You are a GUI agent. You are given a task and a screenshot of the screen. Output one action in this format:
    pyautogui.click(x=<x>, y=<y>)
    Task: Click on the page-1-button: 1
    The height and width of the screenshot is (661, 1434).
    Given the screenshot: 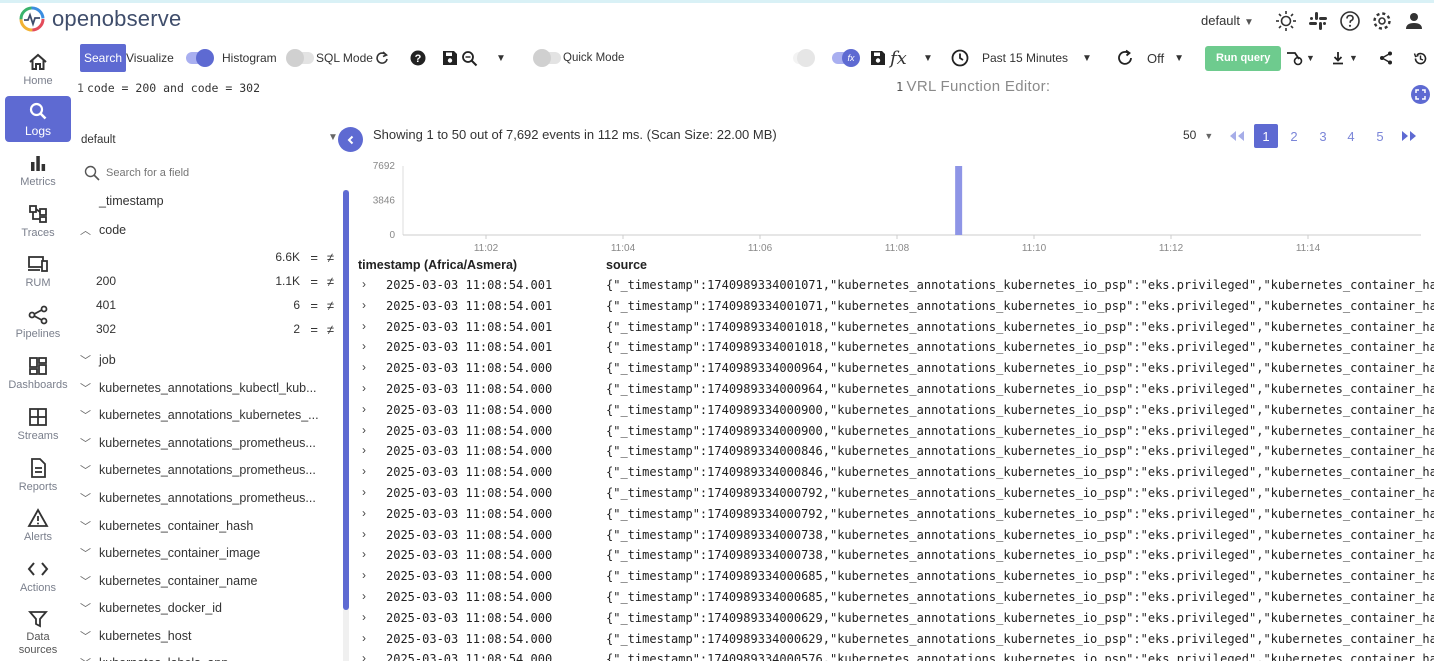 What is the action you would take?
    pyautogui.click(x=1266, y=136)
    